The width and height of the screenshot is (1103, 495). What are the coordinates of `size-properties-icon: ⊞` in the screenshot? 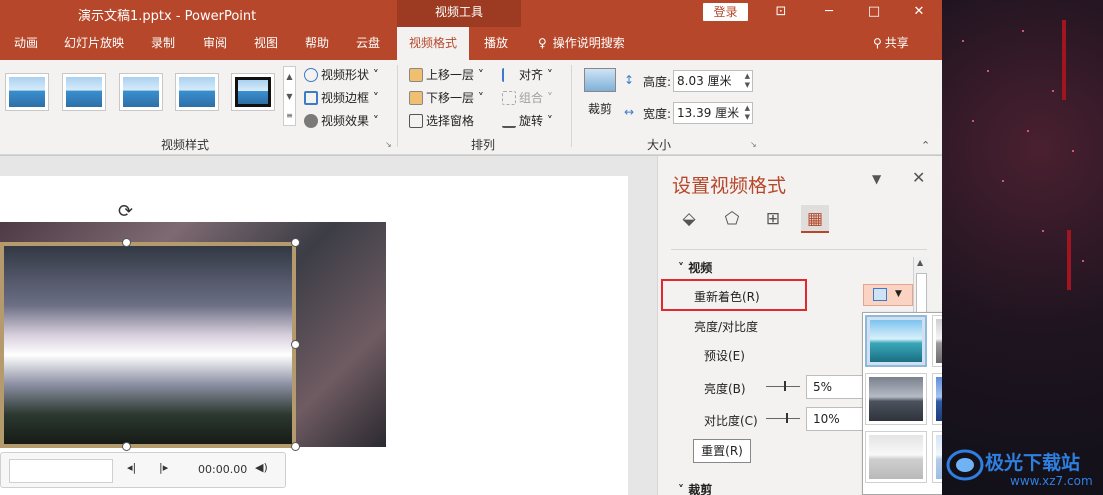 It's located at (773, 219).